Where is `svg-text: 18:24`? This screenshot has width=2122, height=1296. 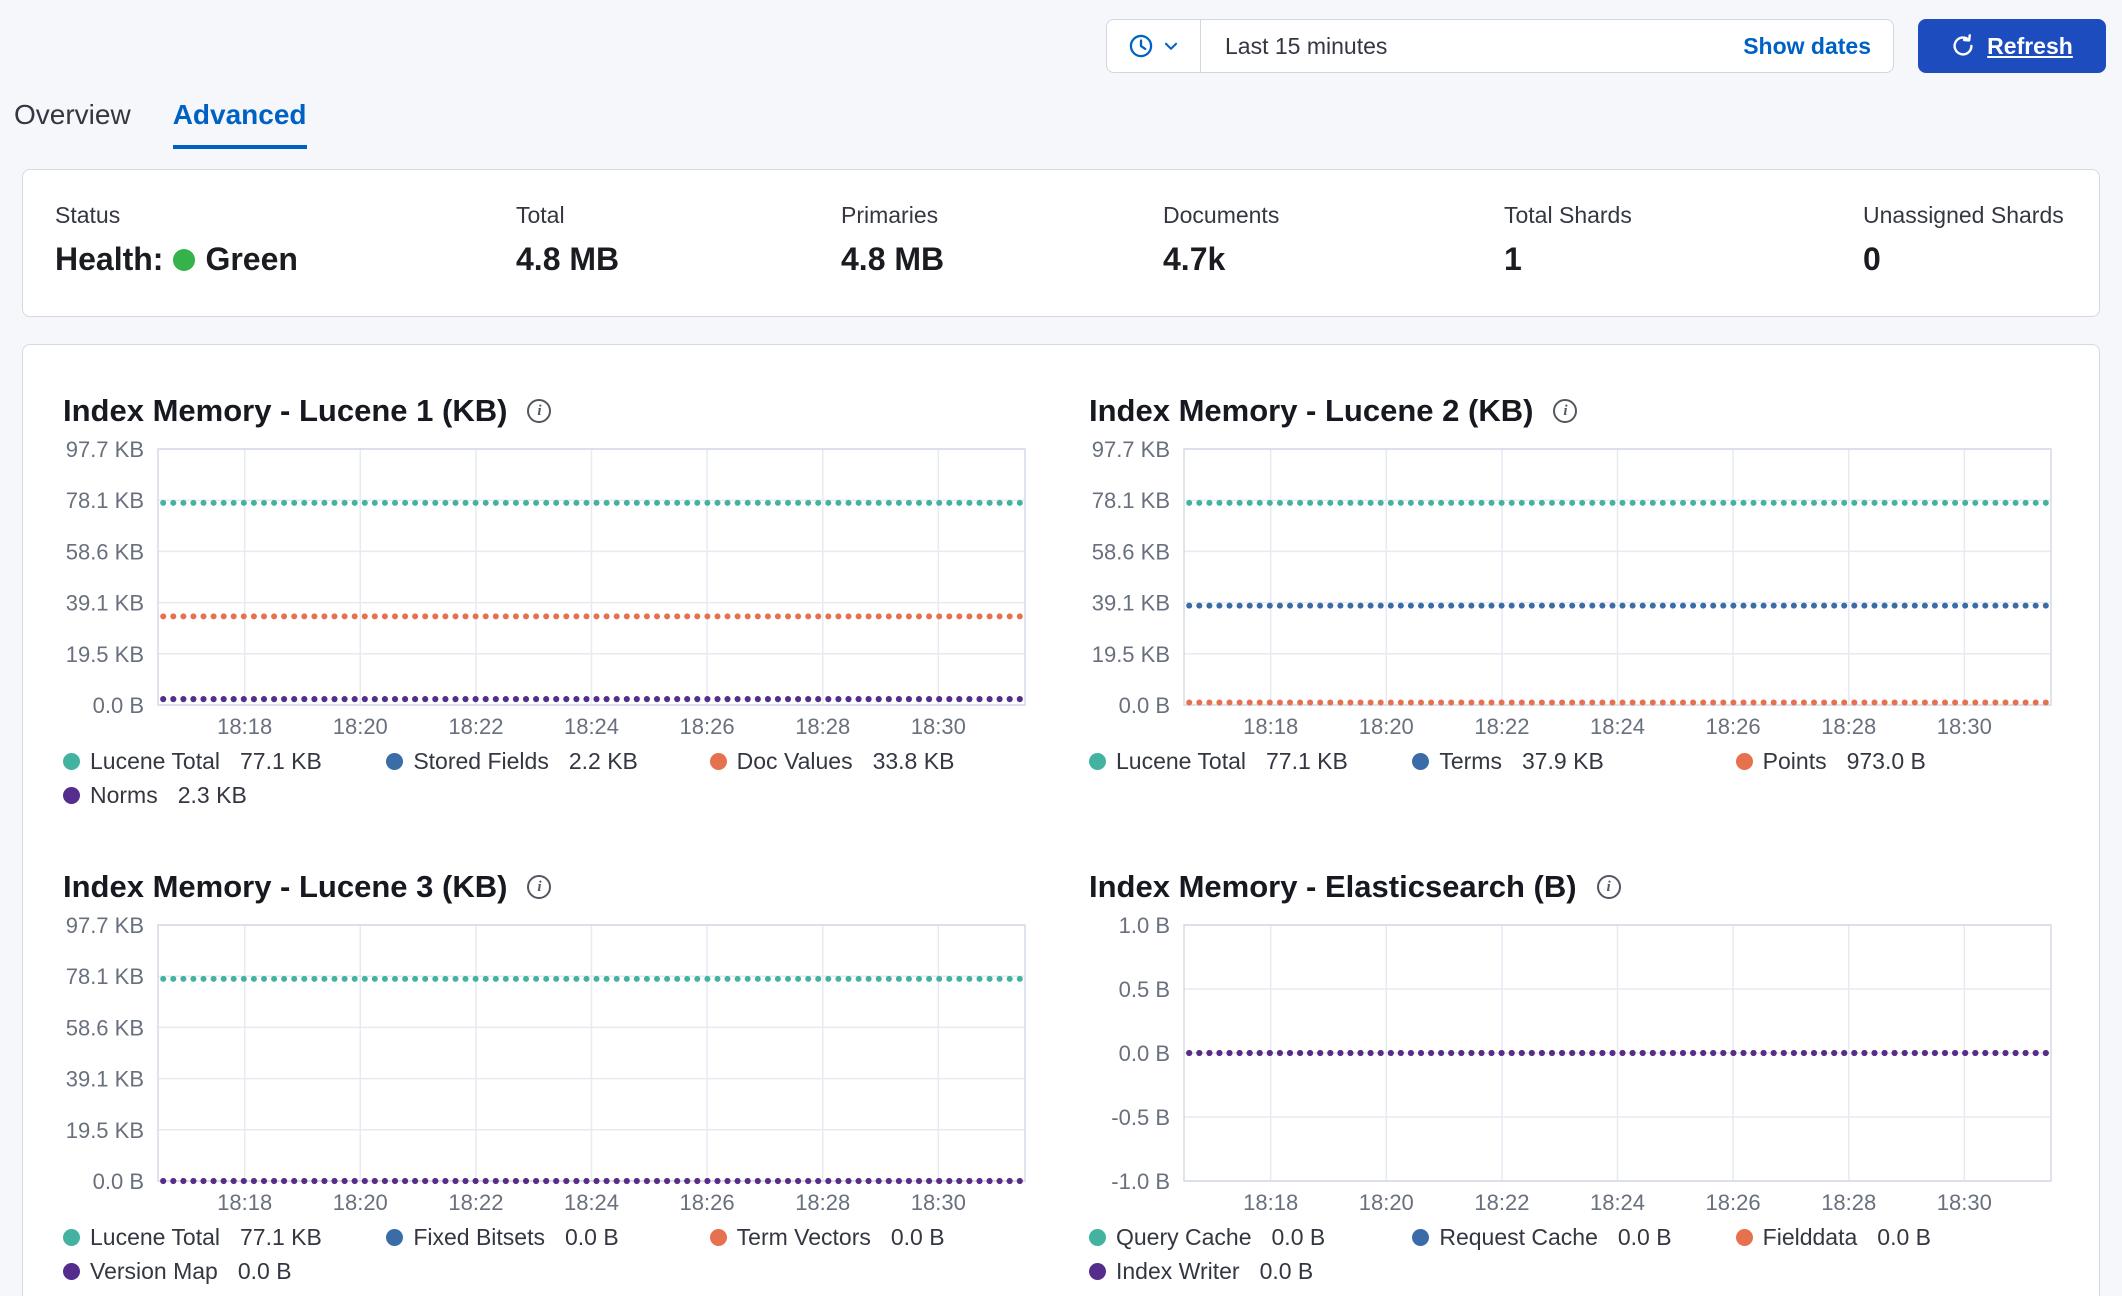 svg-text: 18:24 is located at coordinates (591, 1202).